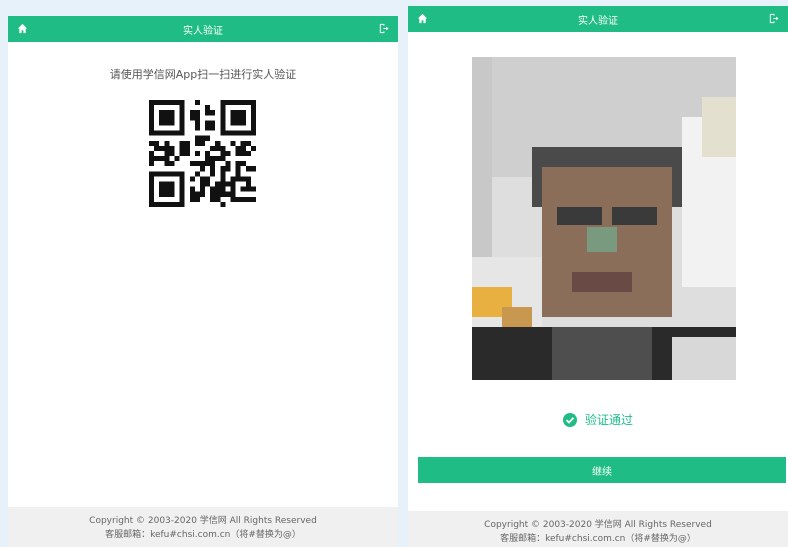 Image resolution: width=788 pixels, height=547 pixels. Describe the element at coordinates (598, 539) in the screenshot. I see `footer-contact: 客服邮箱：kefu#chsi.com.cn（将#替换为@）` at that location.